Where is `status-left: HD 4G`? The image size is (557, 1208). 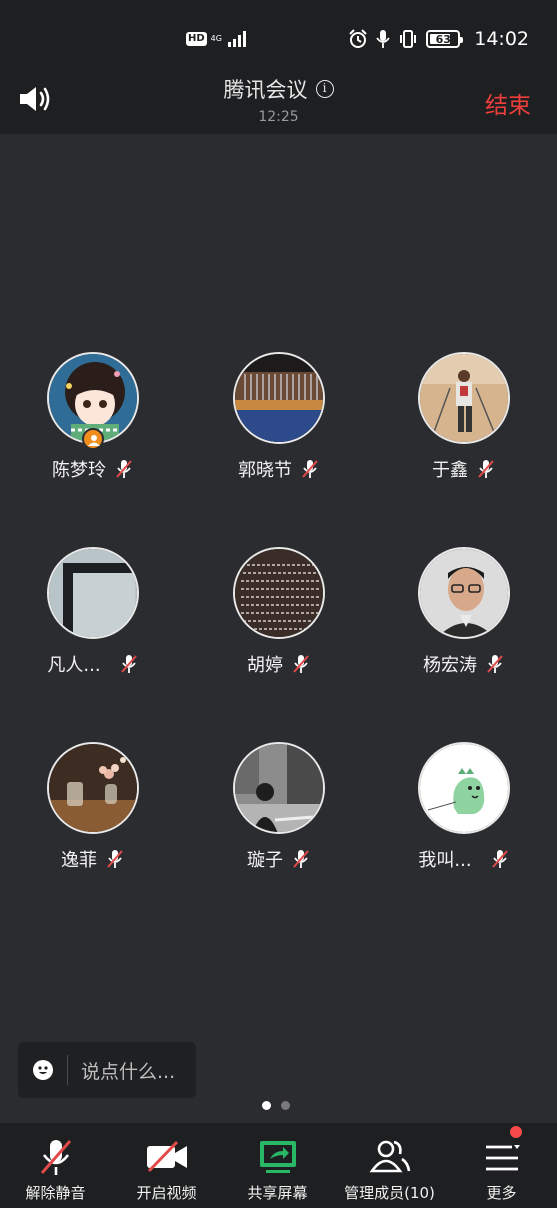
status-left: HD 4G is located at coordinates (217, 39).